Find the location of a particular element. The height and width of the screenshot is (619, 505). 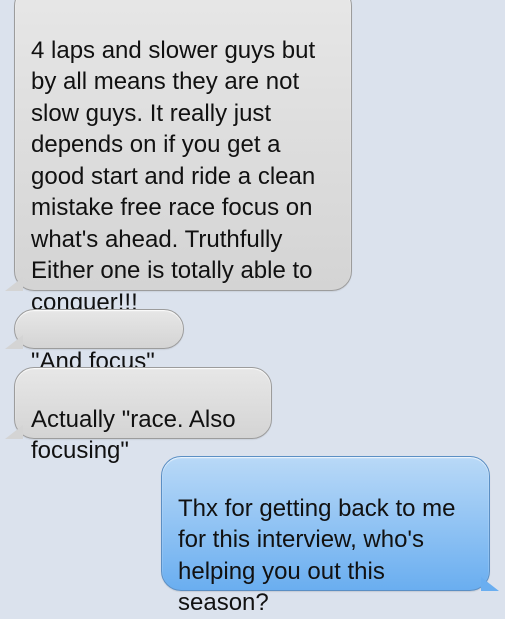

message-bubble-received: Actually "race. Also focusing" is located at coordinates (138, 415).